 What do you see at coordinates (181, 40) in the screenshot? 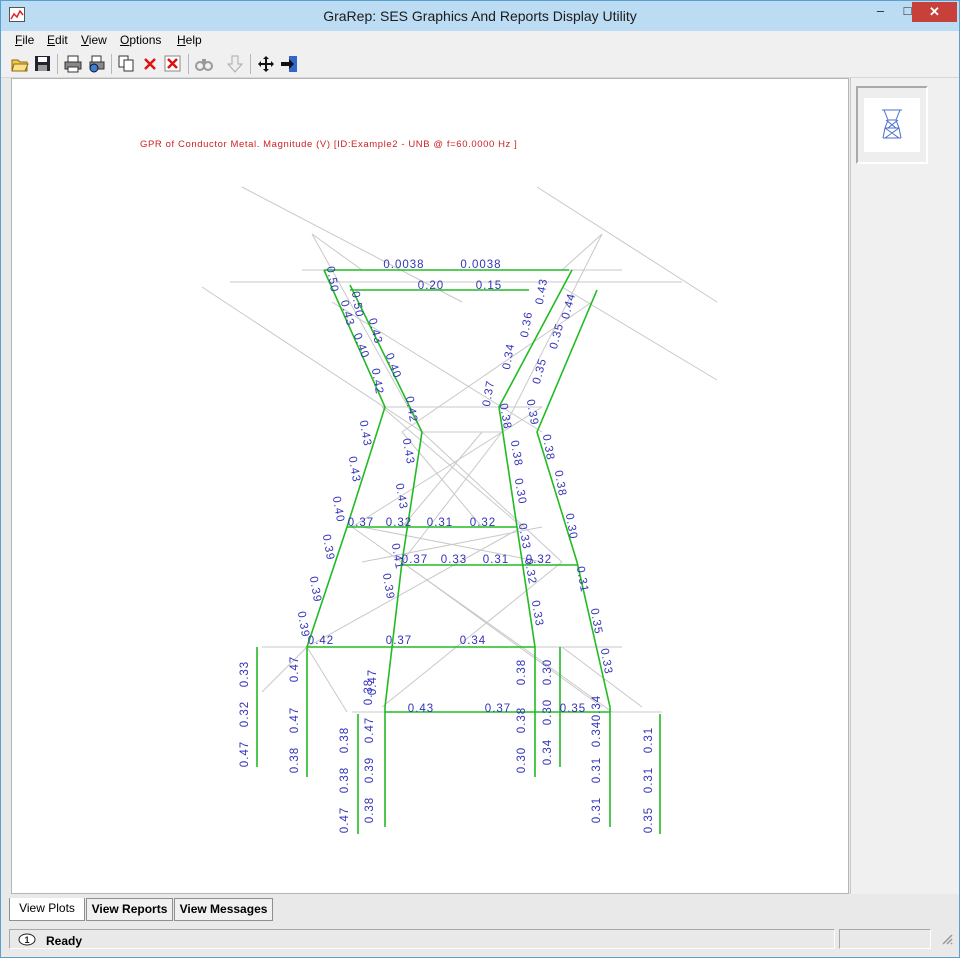
I see `menu-help-mnemonic: H` at bounding box center [181, 40].